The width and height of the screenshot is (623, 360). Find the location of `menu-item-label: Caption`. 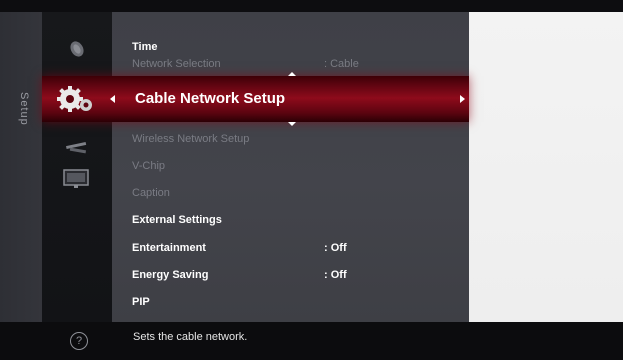

menu-item-label: Caption is located at coordinates (151, 193).